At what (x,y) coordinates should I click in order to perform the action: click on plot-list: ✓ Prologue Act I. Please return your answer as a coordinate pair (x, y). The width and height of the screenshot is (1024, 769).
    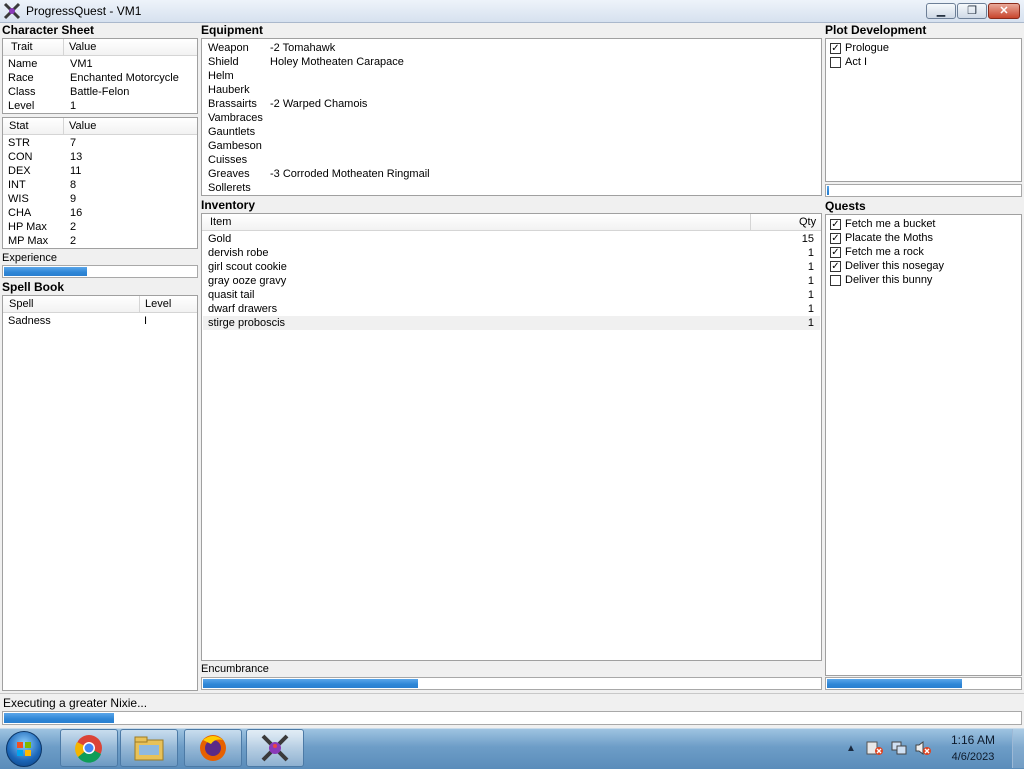
    Looking at the image, I should click on (923, 110).